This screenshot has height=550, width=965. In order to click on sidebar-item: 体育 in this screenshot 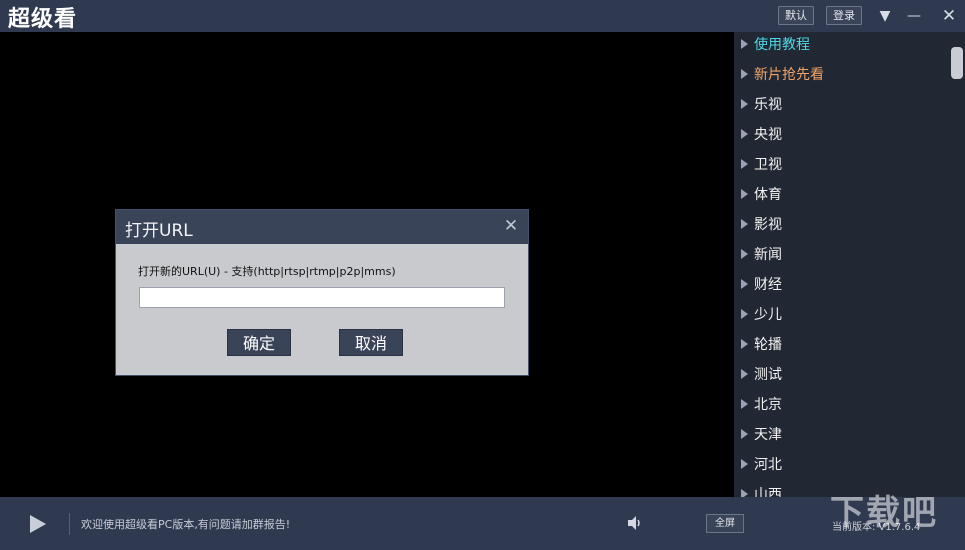, I will do `click(841, 195)`.